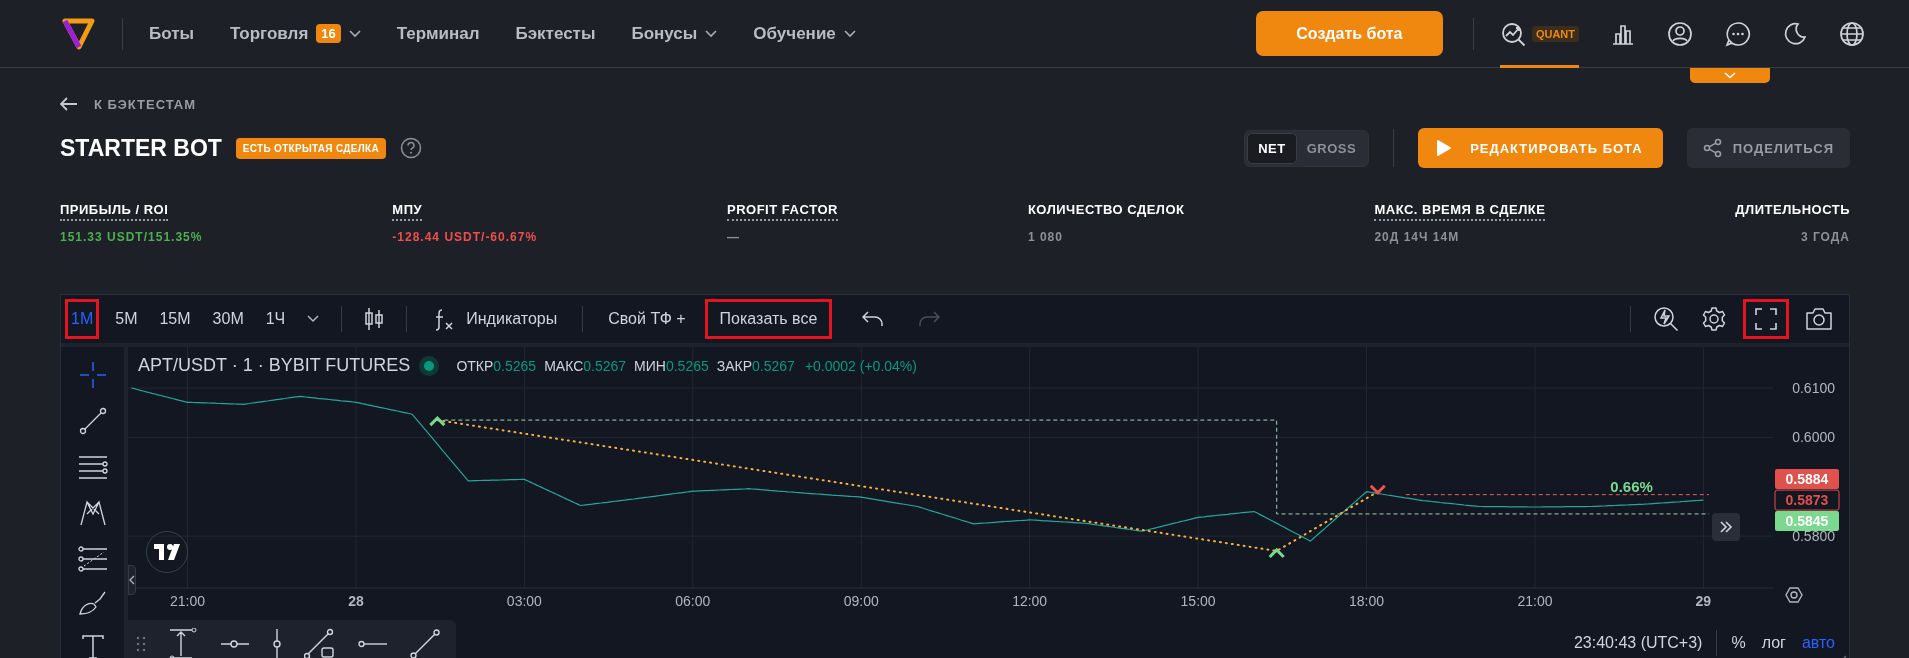  I want to click on vertical-line-icon, so click(277, 642).